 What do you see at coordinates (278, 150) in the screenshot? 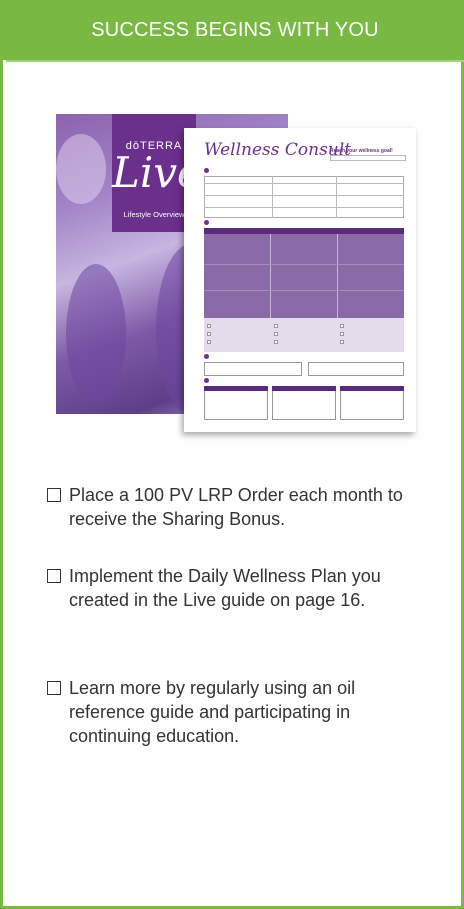
I see `sheet-title: Wellness Consult` at bounding box center [278, 150].